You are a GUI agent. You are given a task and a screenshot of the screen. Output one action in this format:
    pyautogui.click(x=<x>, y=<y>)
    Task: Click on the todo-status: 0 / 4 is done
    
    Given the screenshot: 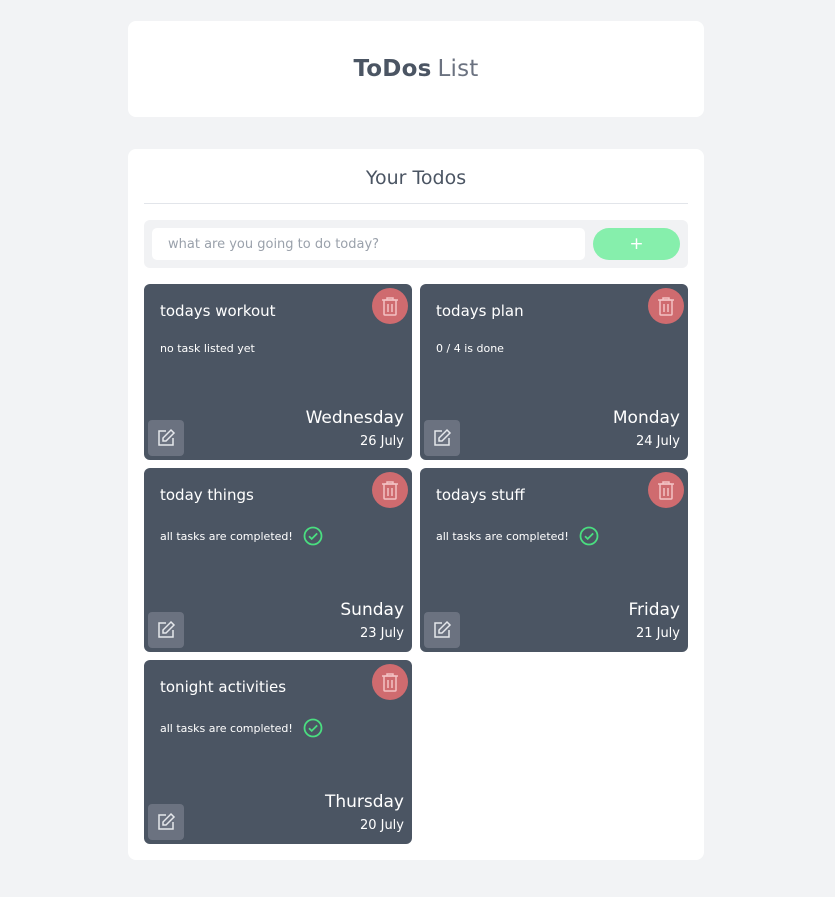 What is the action you would take?
    pyautogui.click(x=470, y=348)
    